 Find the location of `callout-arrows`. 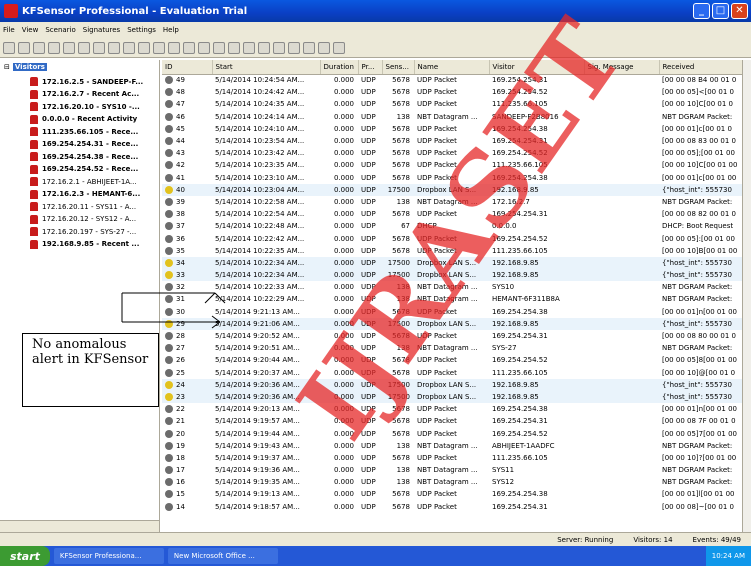

callout-arrows is located at coordinates (173, 310).